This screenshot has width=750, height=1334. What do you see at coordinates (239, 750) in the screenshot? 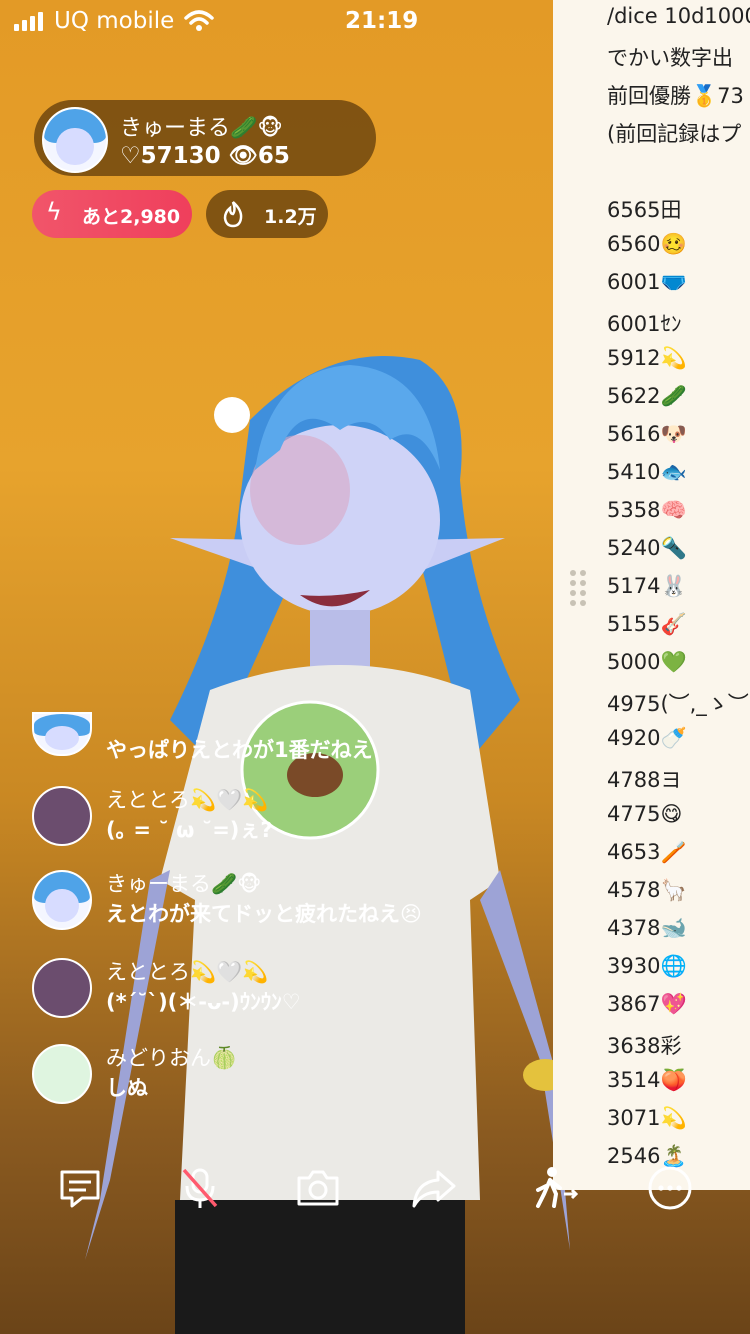
I see `comment-text: やっぱりえとわが1番だねえ` at bounding box center [239, 750].